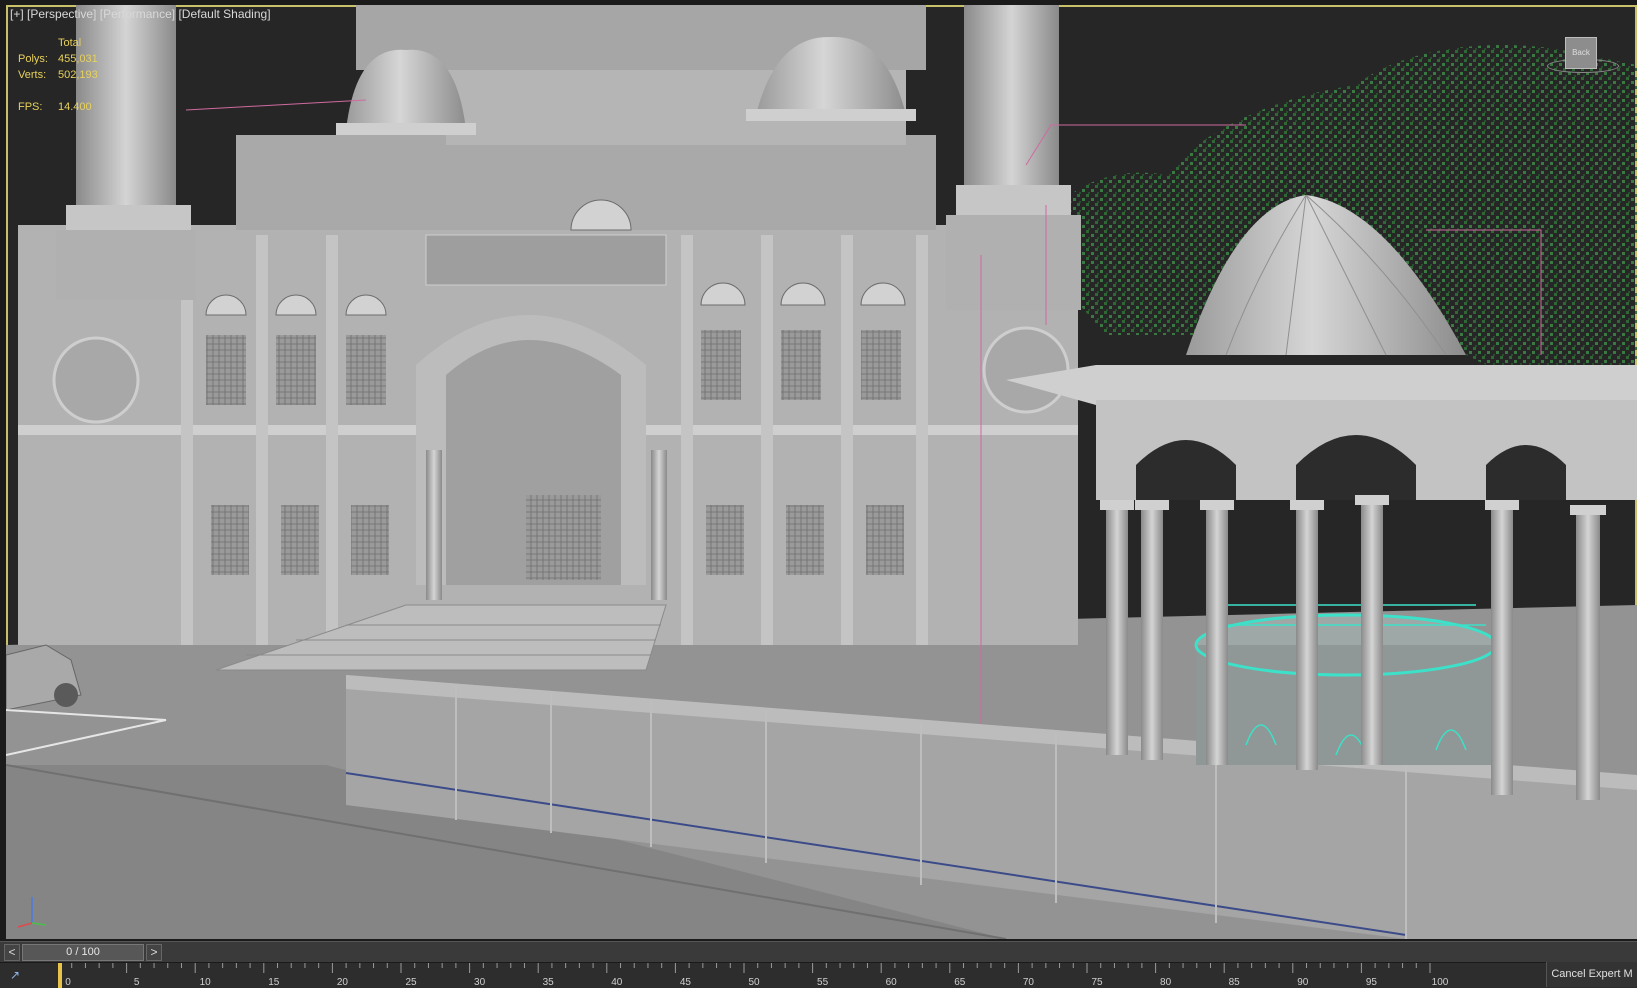 Image resolution: width=1637 pixels, height=988 pixels. Describe the element at coordinates (61, 14) in the screenshot. I see `viewport-view-menu: [Perspective]` at that location.